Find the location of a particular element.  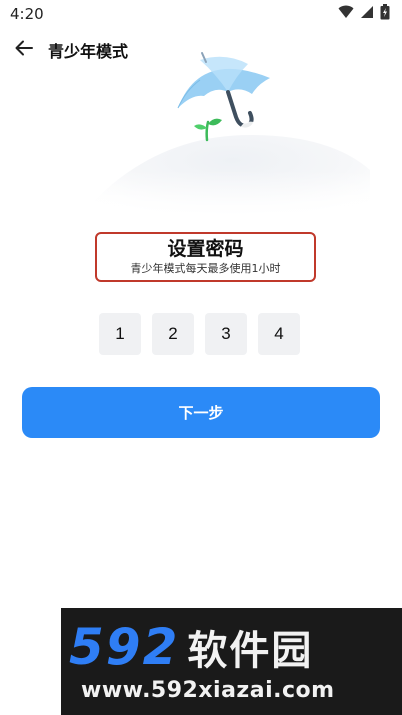

status-icons is located at coordinates (364, 14).